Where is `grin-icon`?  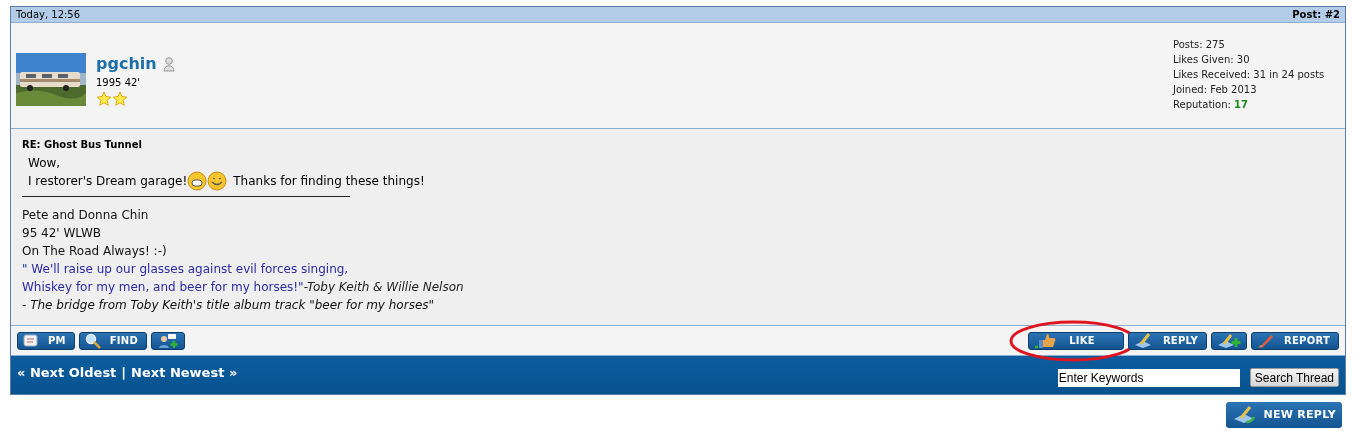
grin-icon is located at coordinates (197, 181).